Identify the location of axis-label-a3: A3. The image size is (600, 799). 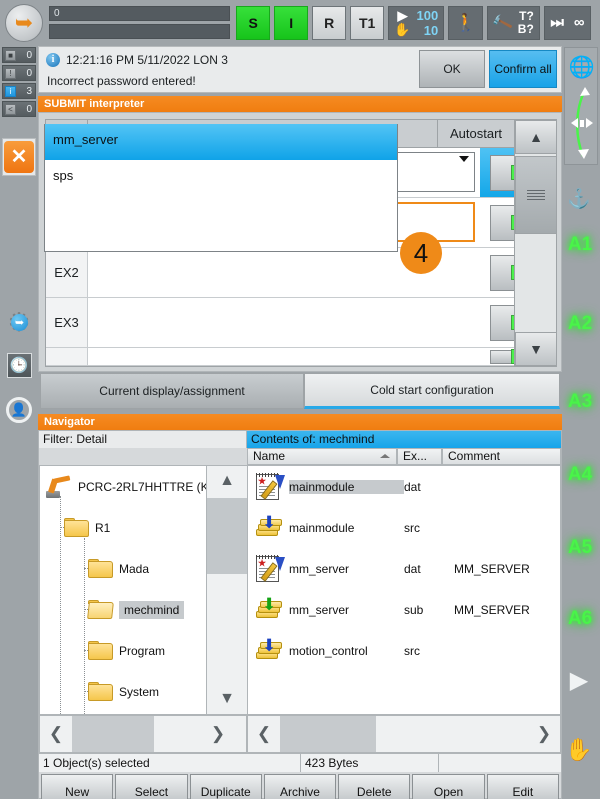
(580, 402).